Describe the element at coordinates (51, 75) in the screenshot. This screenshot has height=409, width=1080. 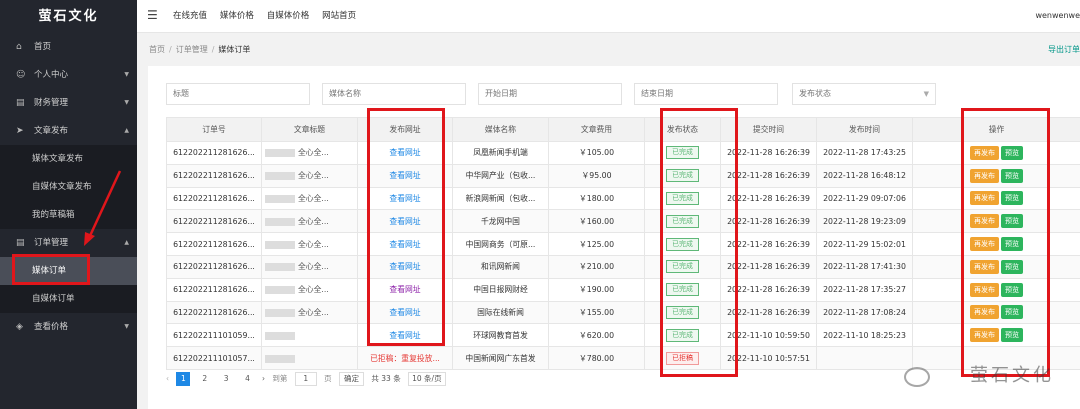
I see `sidebar-item-label: 个人中心` at that location.